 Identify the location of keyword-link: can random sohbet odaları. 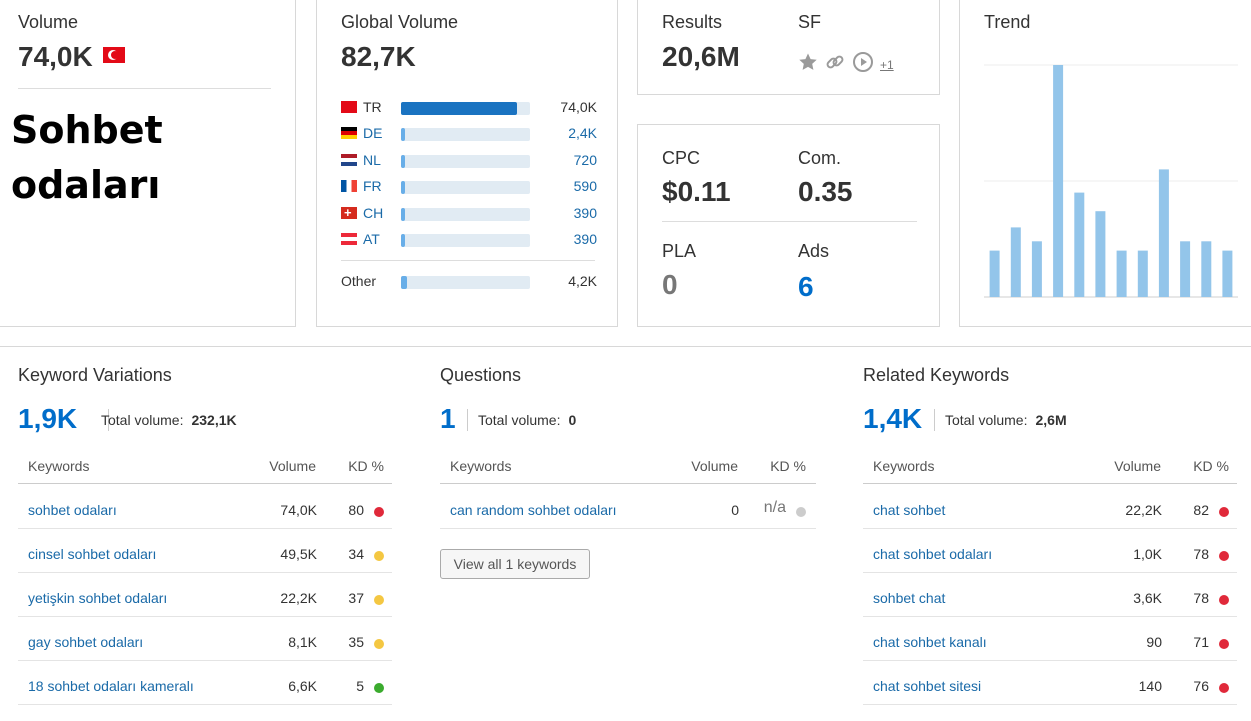
(533, 510).